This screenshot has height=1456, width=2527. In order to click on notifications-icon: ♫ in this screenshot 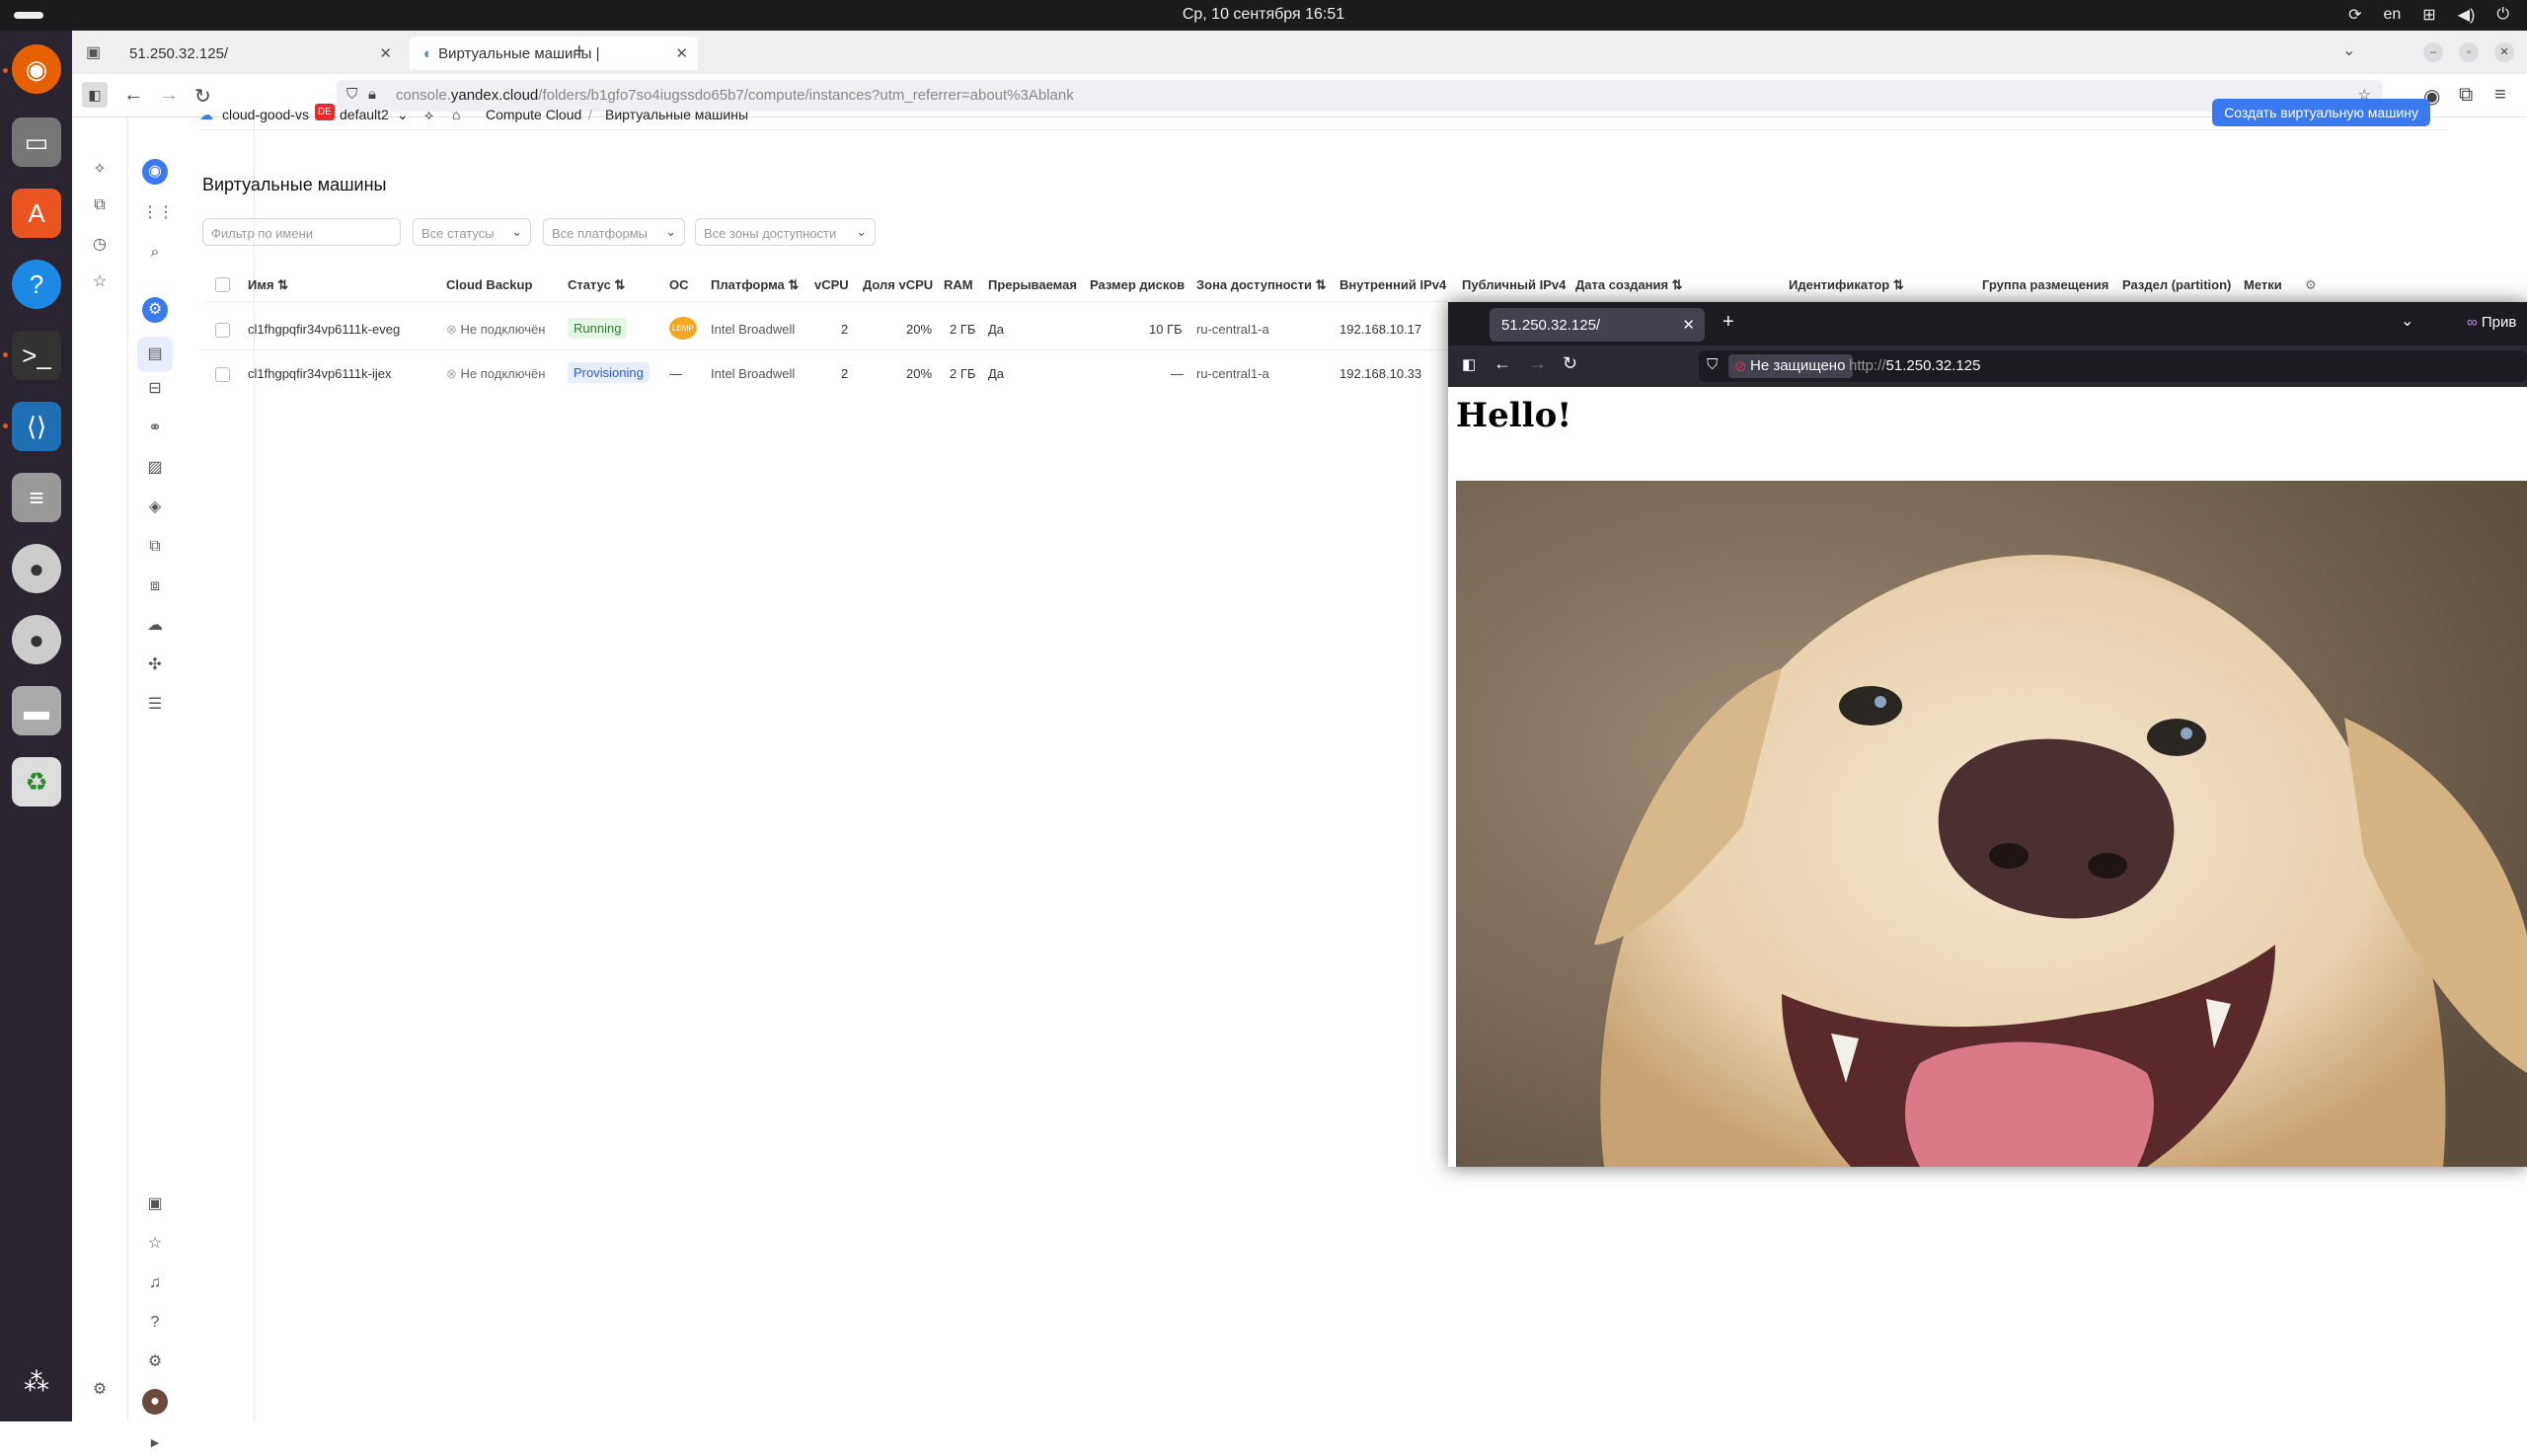, I will do `click(155, 1283)`.